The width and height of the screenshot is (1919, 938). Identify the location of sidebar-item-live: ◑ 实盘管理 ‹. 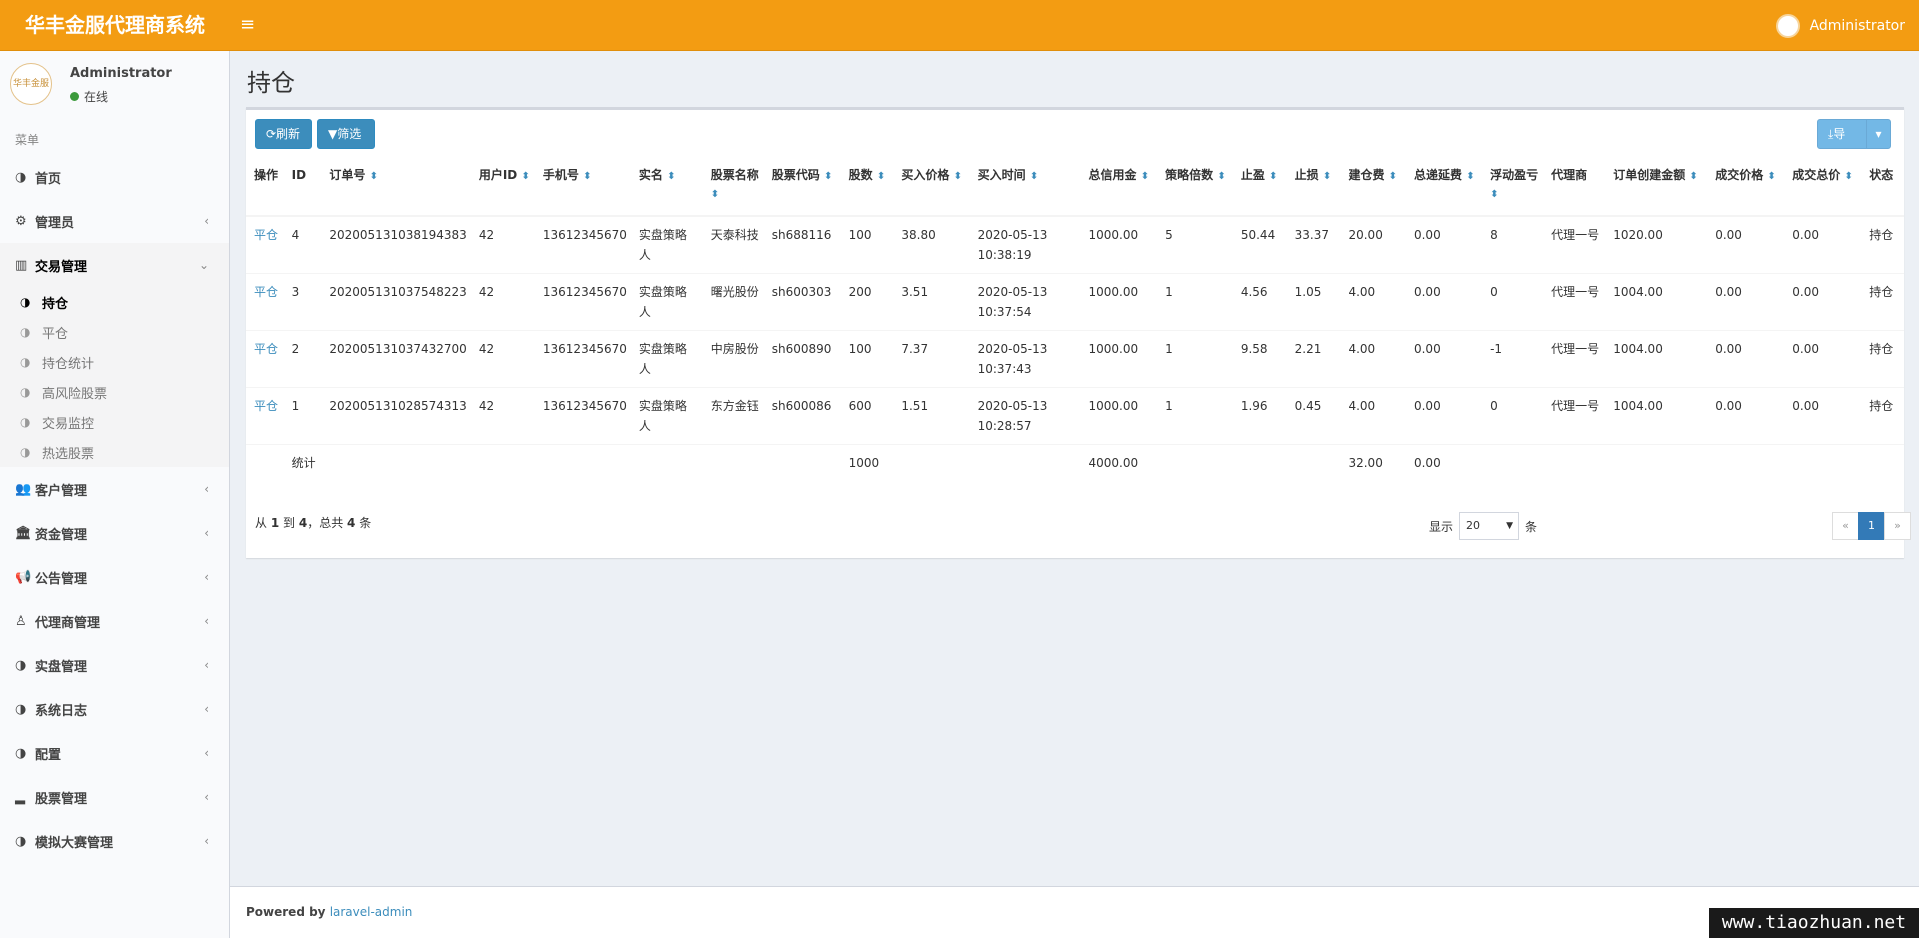
(114, 665).